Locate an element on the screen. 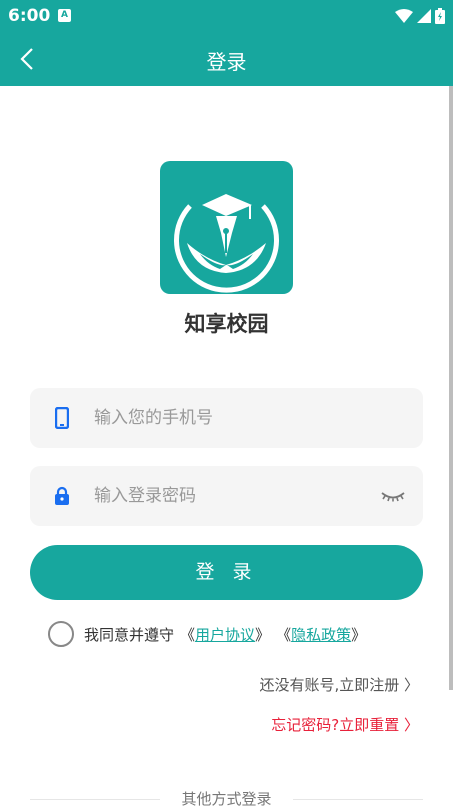  forgot-password-link: 忘记密码?立即重置 〉 is located at coordinates (345, 724).